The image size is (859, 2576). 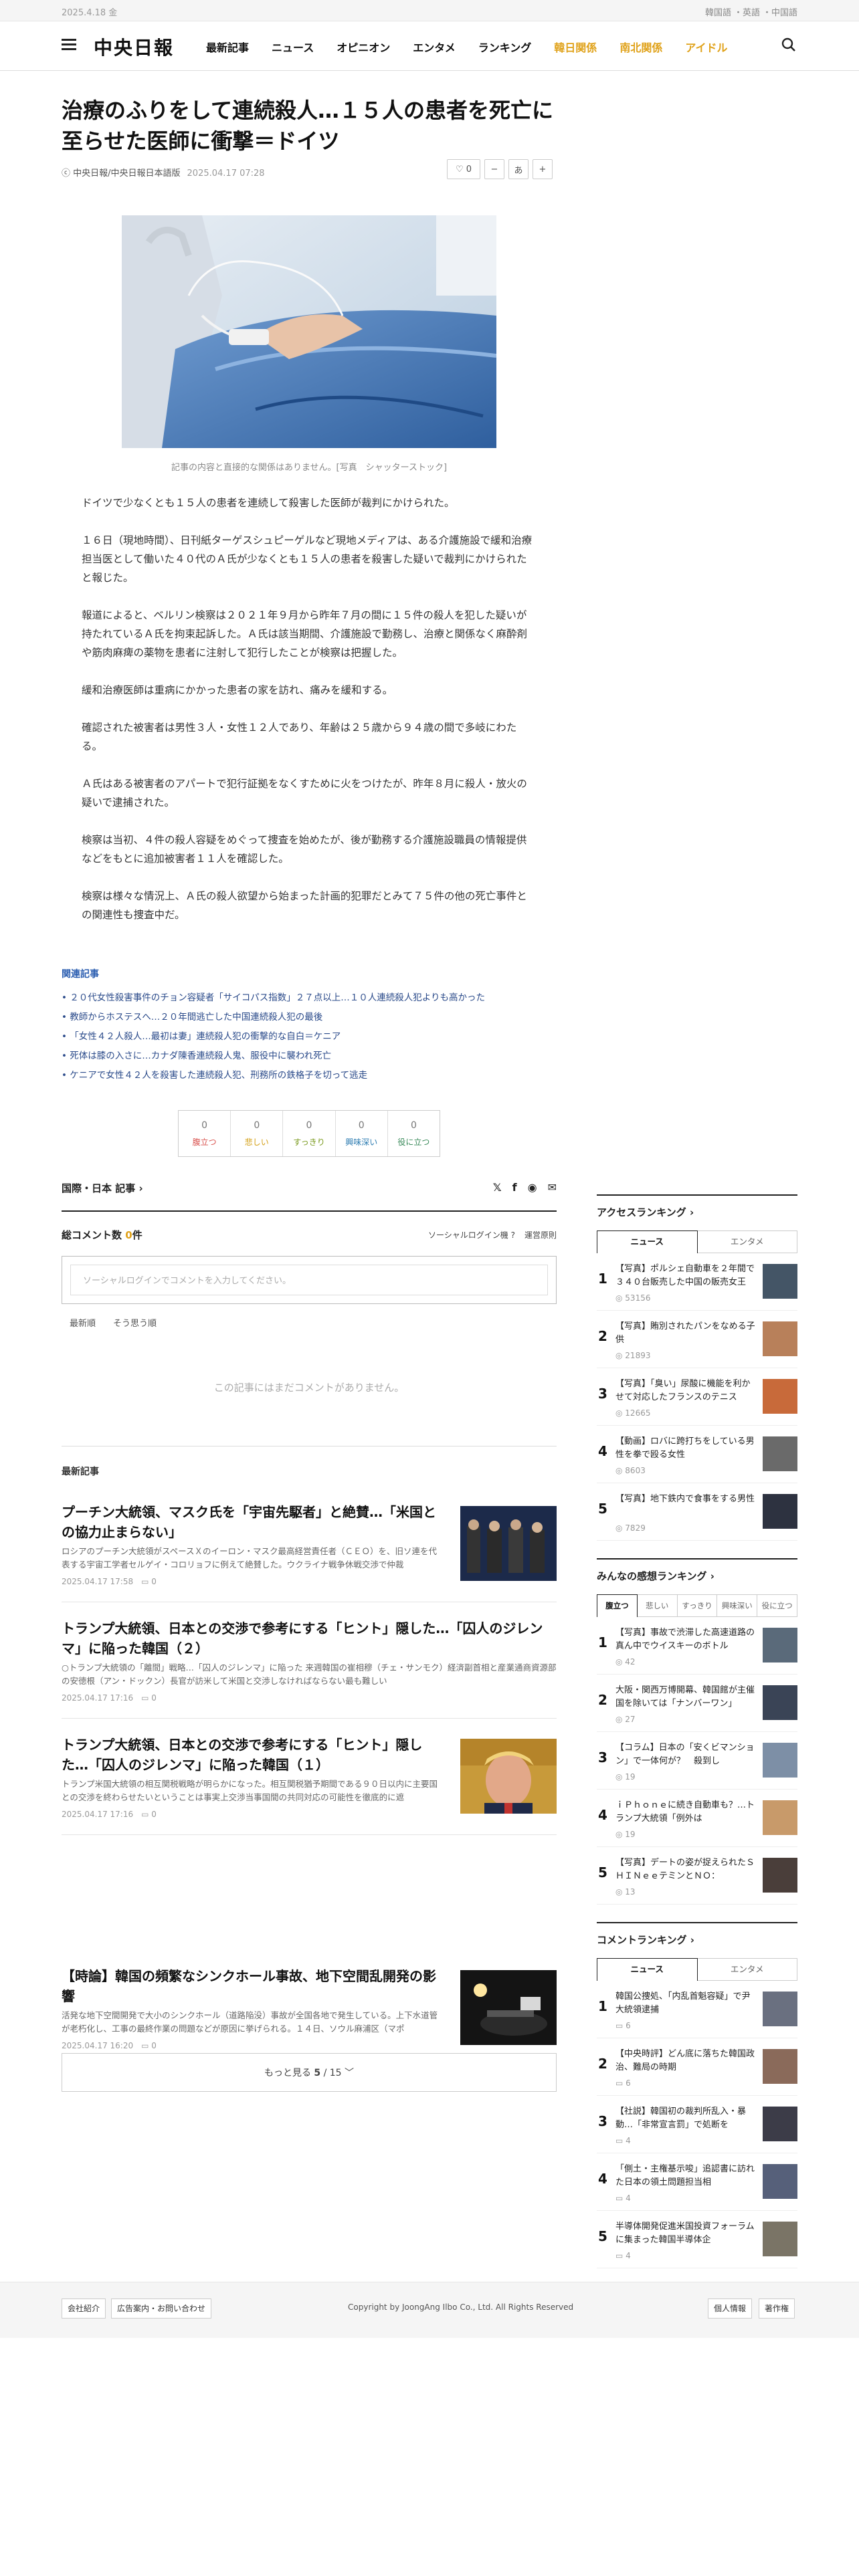 I want to click on facebook-share-icon: f, so click(x=514, y=1187).